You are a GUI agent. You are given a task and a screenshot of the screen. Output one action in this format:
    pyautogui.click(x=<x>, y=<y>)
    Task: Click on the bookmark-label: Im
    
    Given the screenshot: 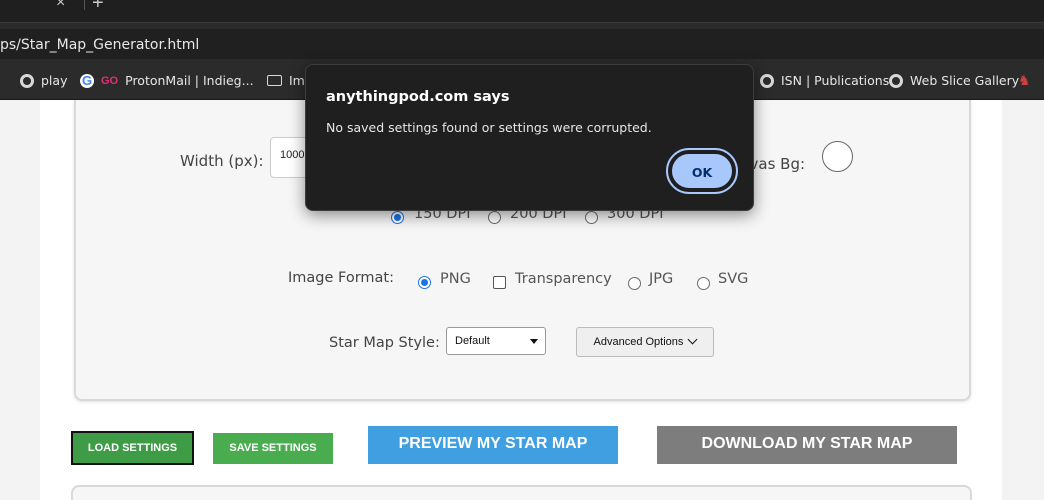 What is the action you would take?
    pyautogui.click(x=297, y=80)
    